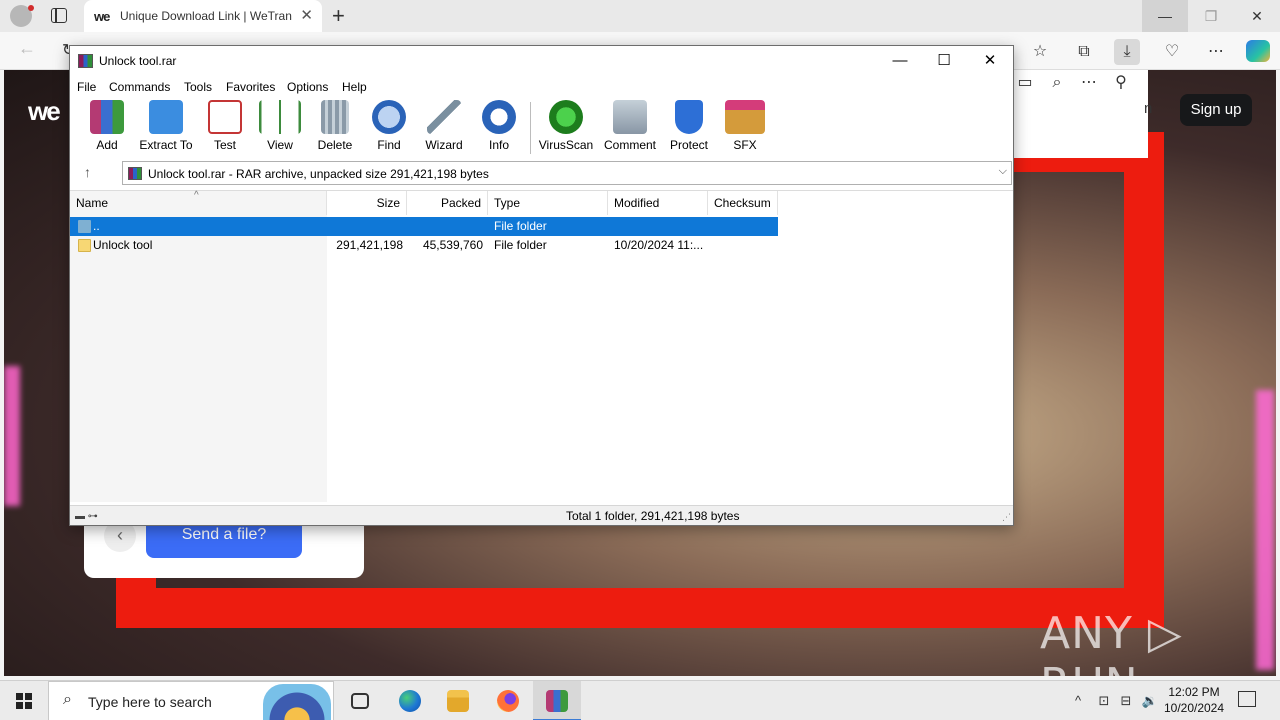  What do you see at coordinates (306, 15) in the screenshot?
I see `close-tab-icon: ✕` at bounding box center [306, 15].